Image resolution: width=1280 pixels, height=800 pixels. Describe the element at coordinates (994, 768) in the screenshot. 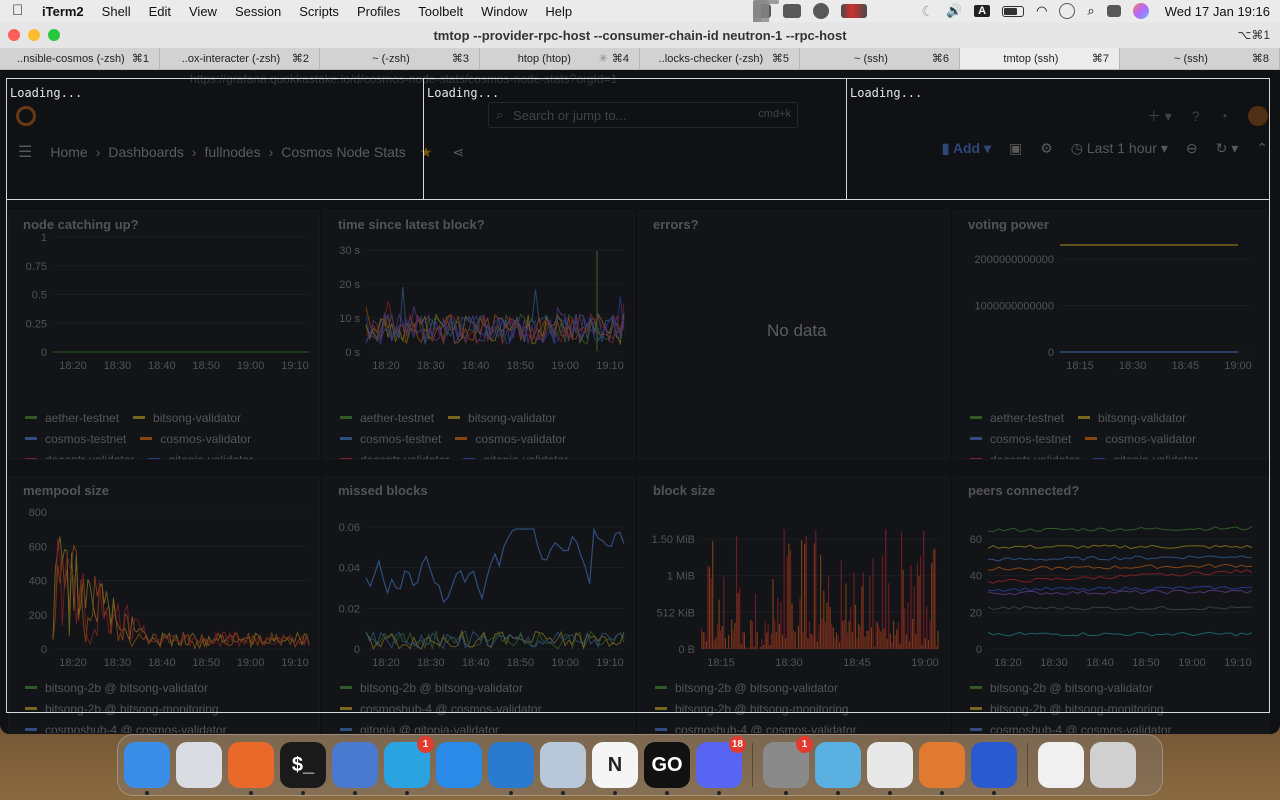

I see `bitwarden-icon` at that location.